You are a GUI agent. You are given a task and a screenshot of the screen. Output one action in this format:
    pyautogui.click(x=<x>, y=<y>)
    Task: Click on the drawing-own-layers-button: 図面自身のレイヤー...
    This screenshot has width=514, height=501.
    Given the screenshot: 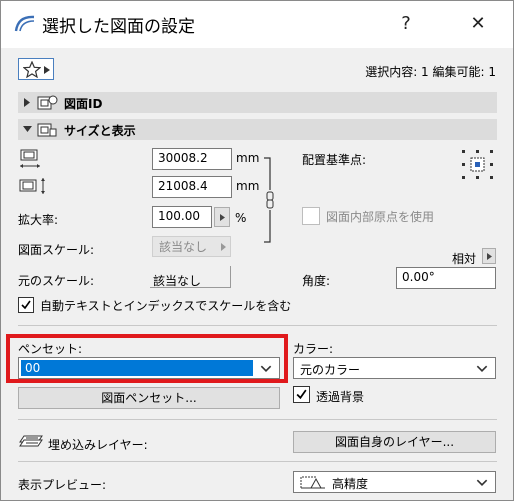 What is the action you would take?
    pyautogui.click(x=394, y=442)
    